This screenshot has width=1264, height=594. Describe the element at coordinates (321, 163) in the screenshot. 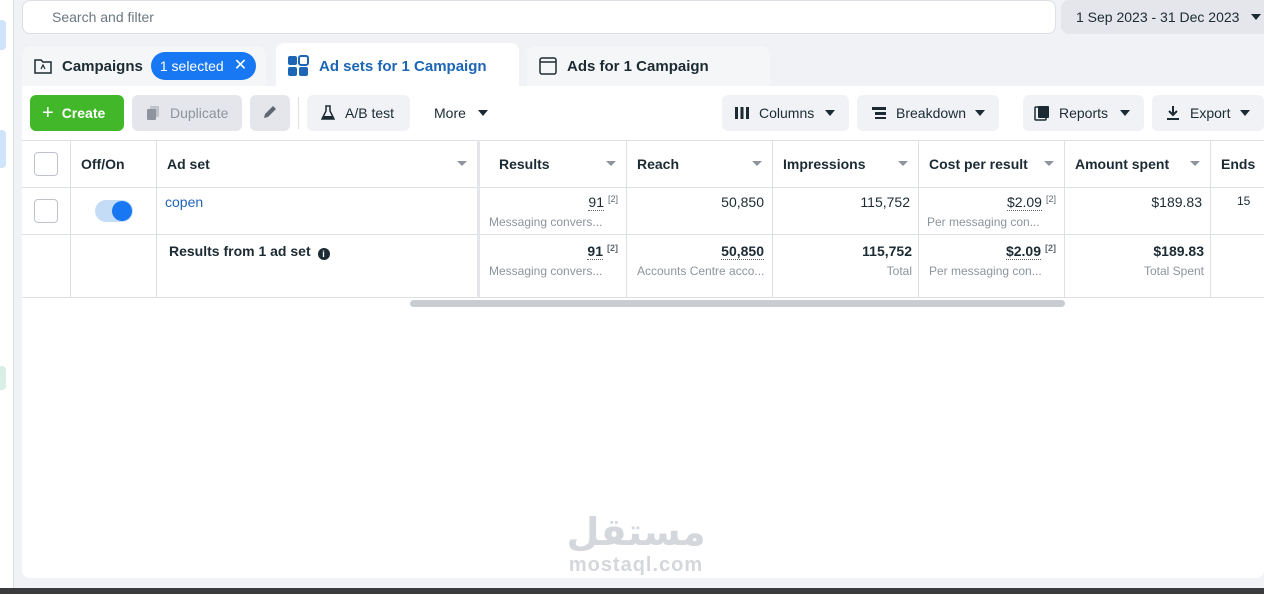

I see `header-ad-set: Ad set` at that location.